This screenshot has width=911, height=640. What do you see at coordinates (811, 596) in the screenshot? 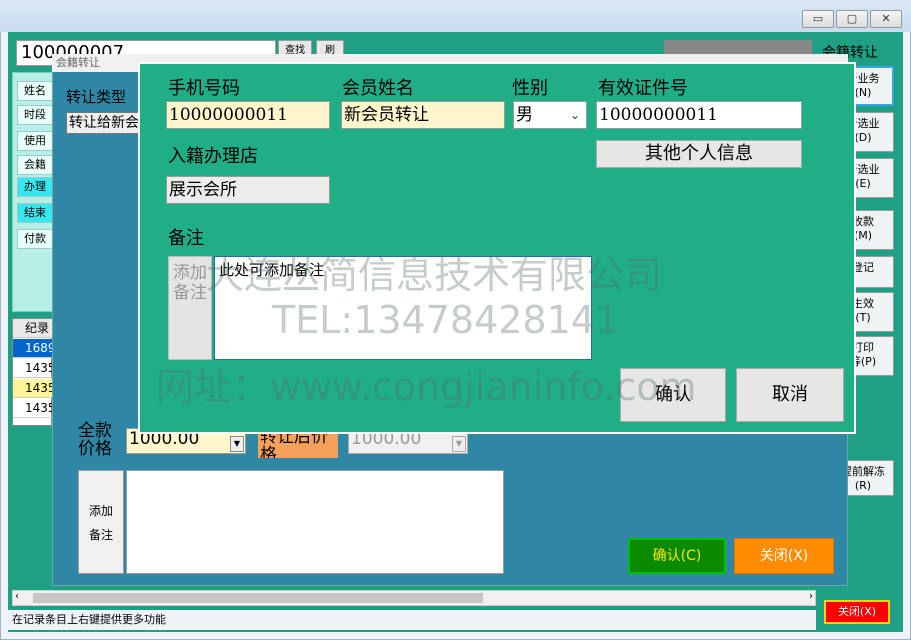
I see `scroll-right-icon: ›` at bounding box center [811, 596].